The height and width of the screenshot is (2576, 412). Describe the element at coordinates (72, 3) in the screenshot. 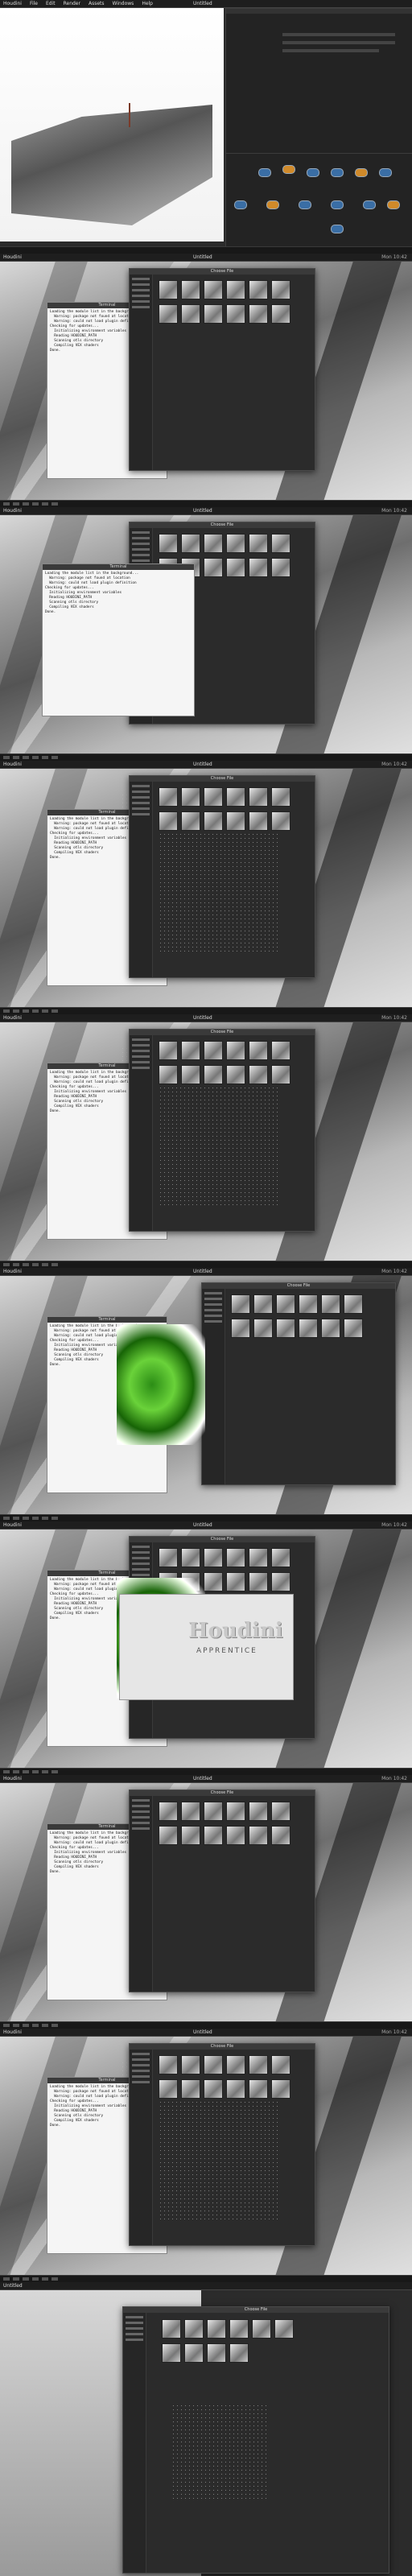

I see `menu-item-render: Render` at that location.